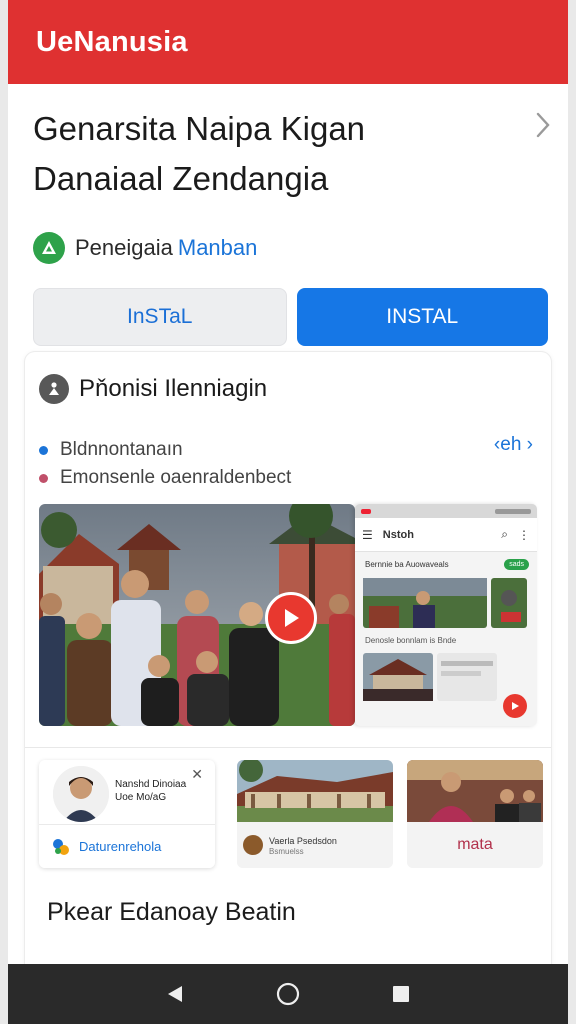 The image size is (576, 1024). I want to click on card-header-icon, so click(54, 389).